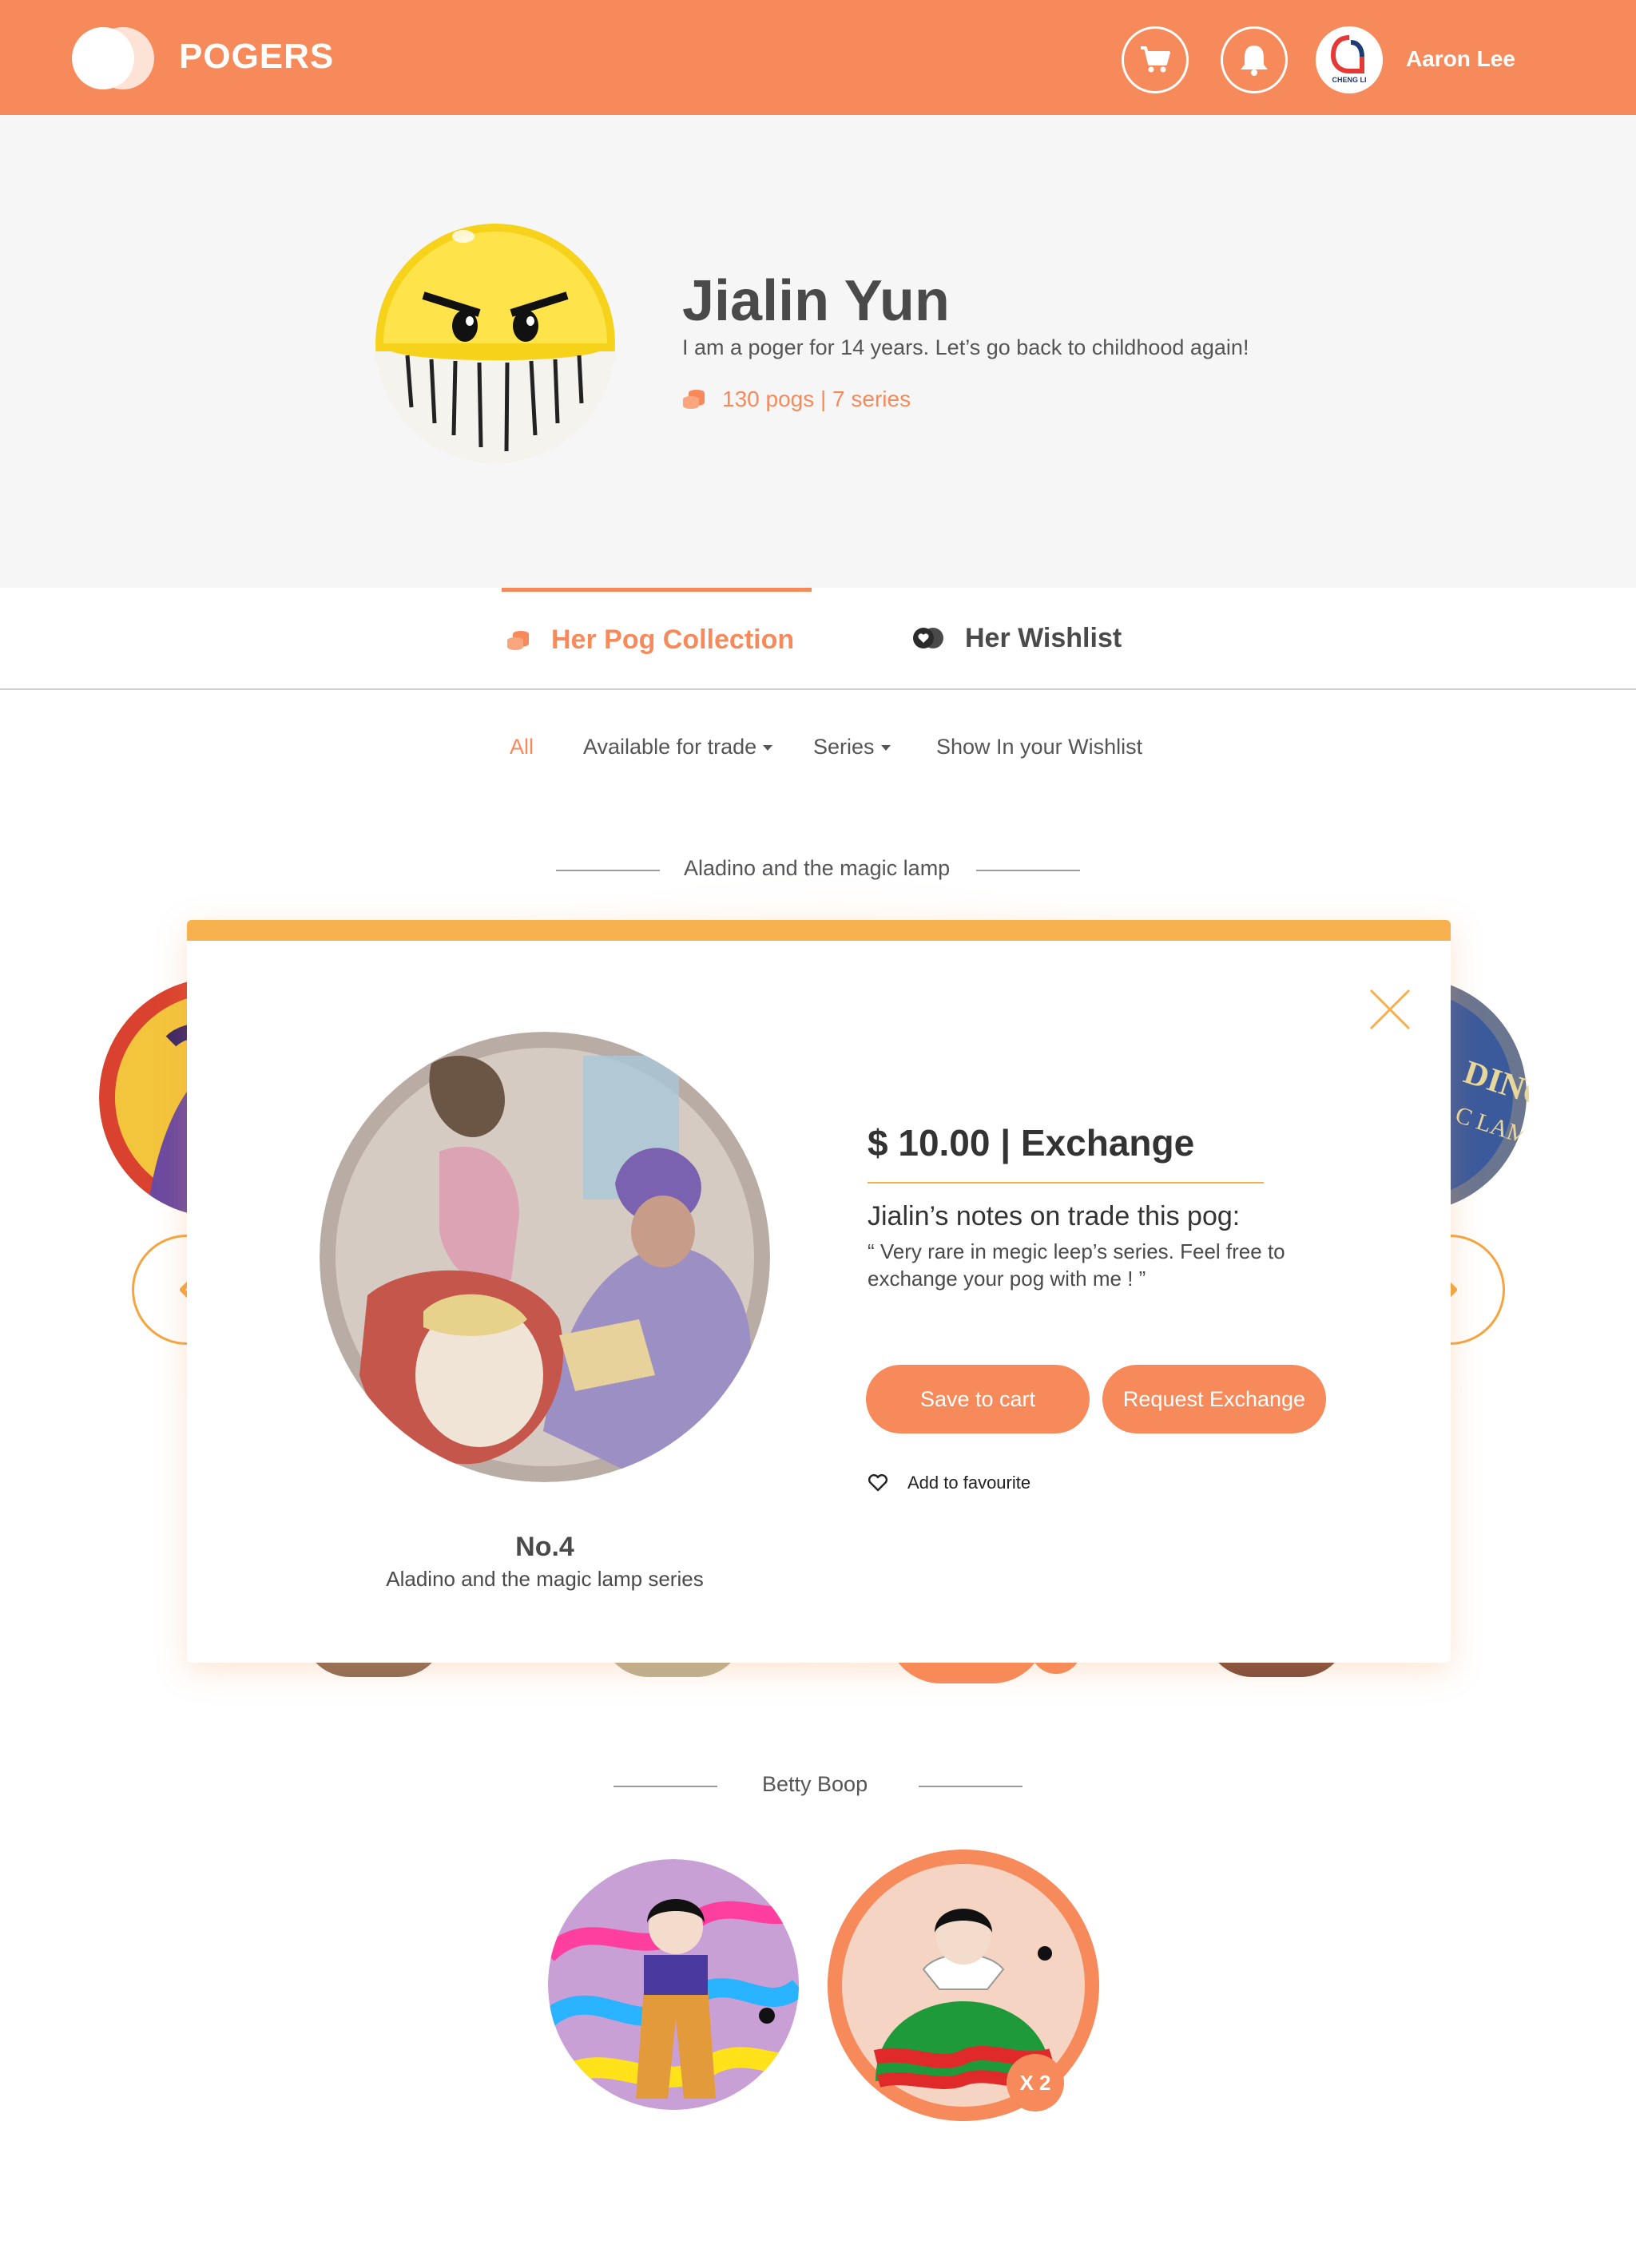 Image resolution: width=1636 pixels, height=2268 pixels. I want to click on filter-all: All, so click(522, 747).